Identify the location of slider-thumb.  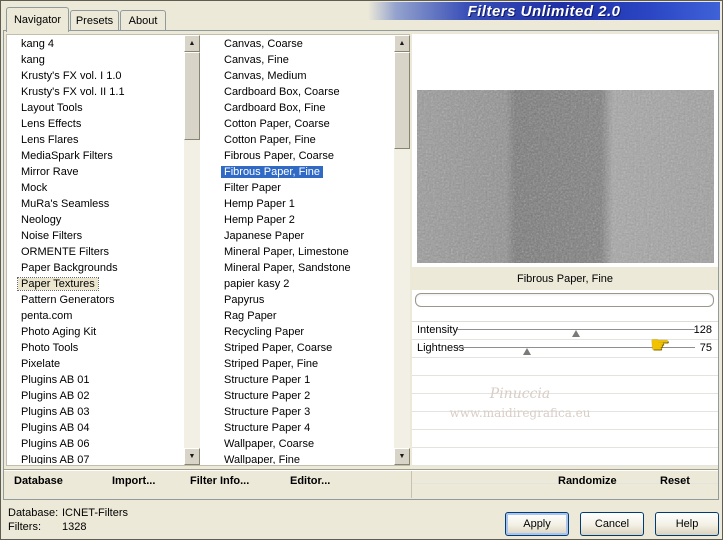
(526, 351).